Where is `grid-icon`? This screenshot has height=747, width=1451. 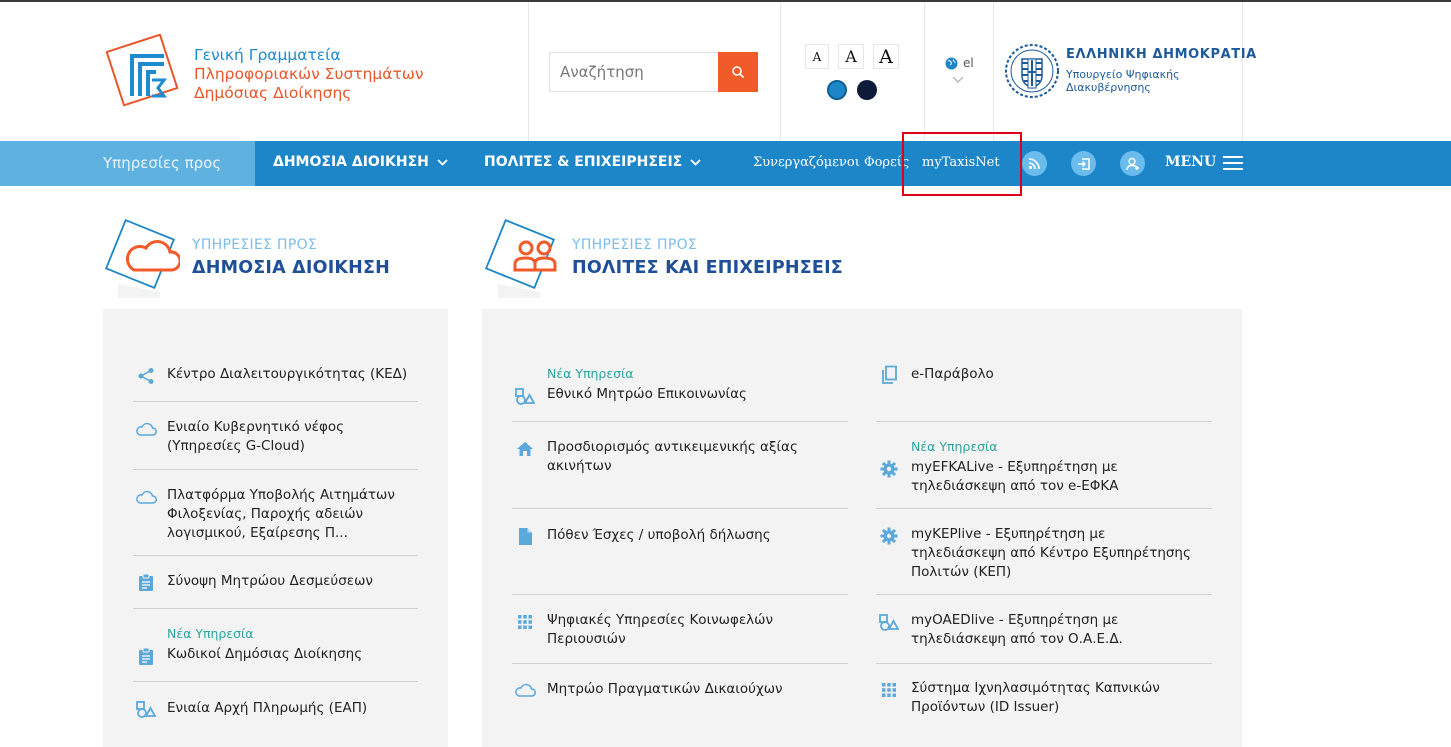 grid-icon is located at coordinates (889, 690).